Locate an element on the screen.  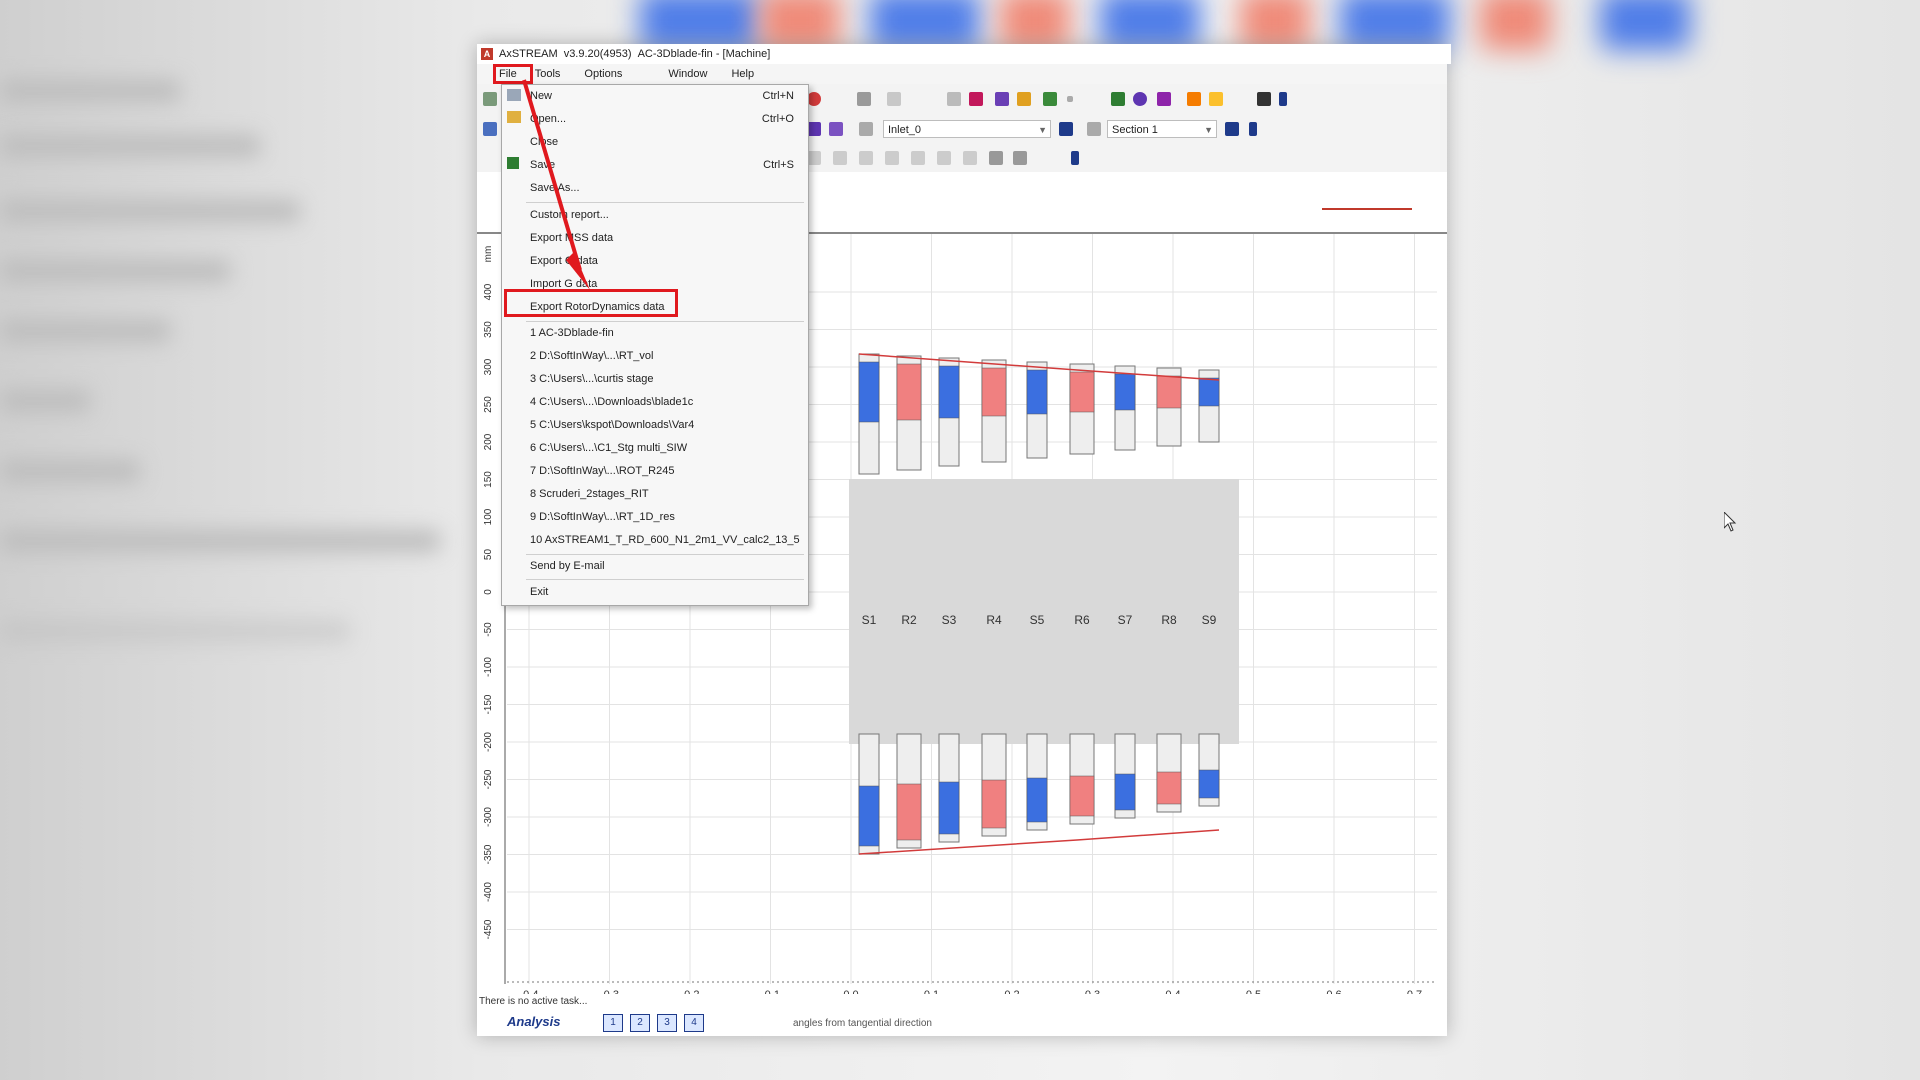
chart-icon is located at coordinates (1002, 99).